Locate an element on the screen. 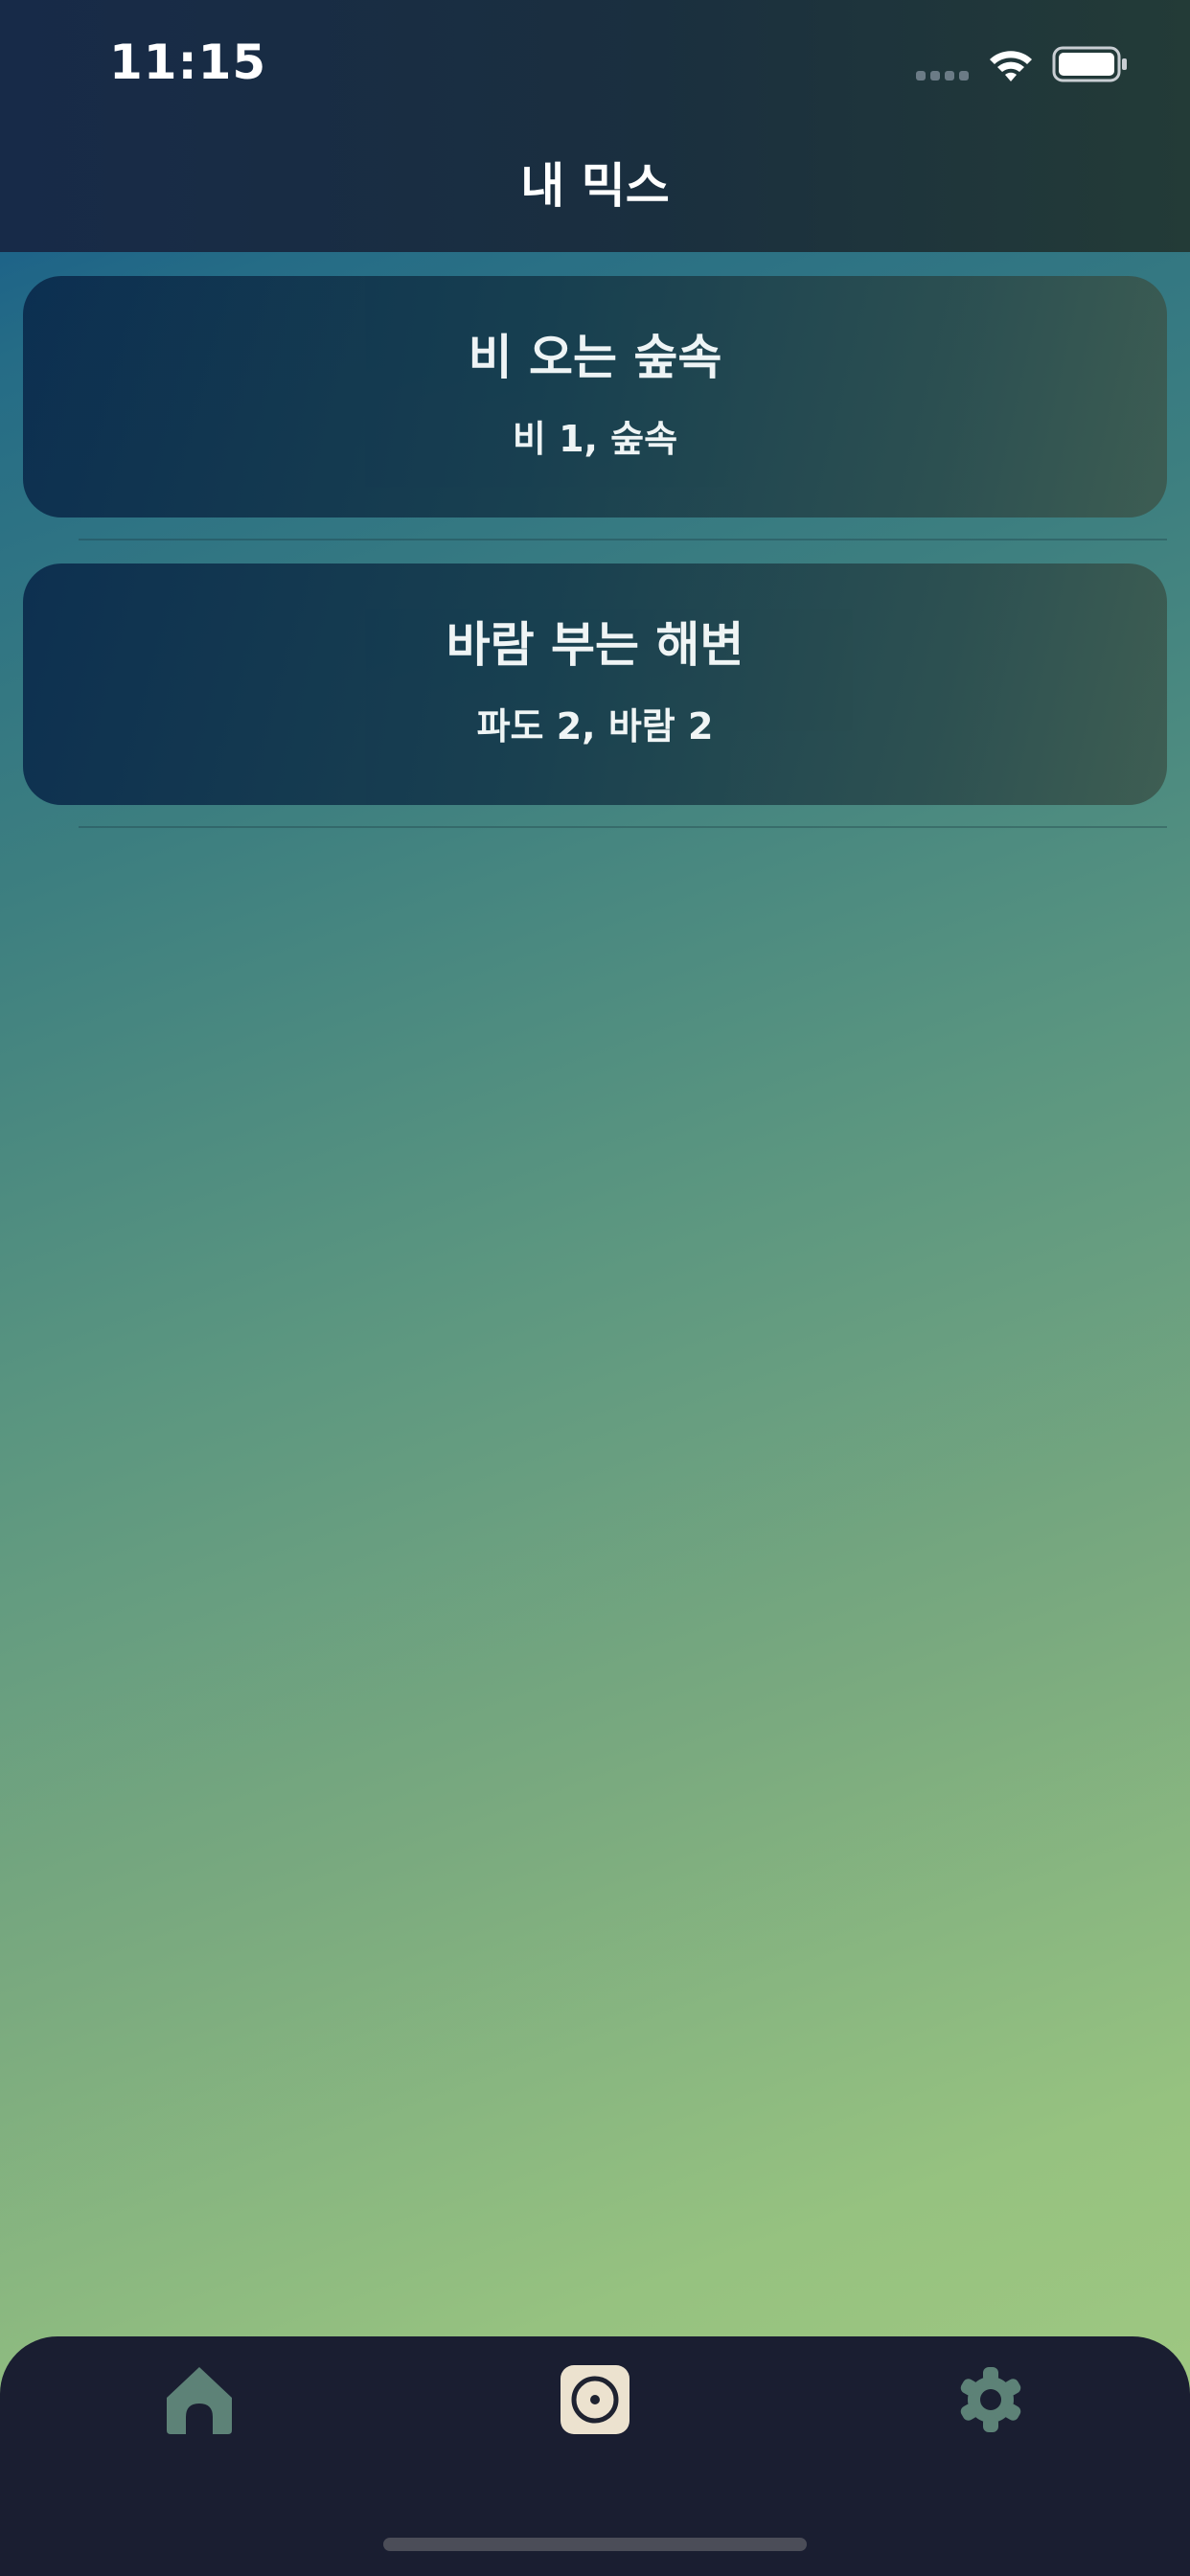 The width and height of the screenshot is (1190, 2576). tab-home is located at coordinates (199, 2400).